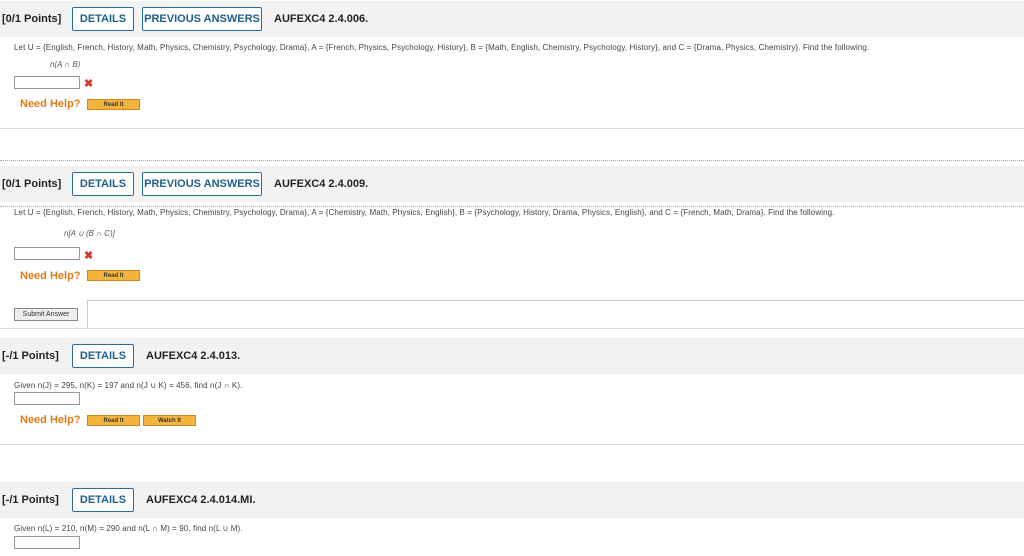 This screenshot has width=1024, height=556. Describe the element at coordinates (193, 356) in the screenshot. I see `question-code: AUFEXC4 2.4.013.` at that location.